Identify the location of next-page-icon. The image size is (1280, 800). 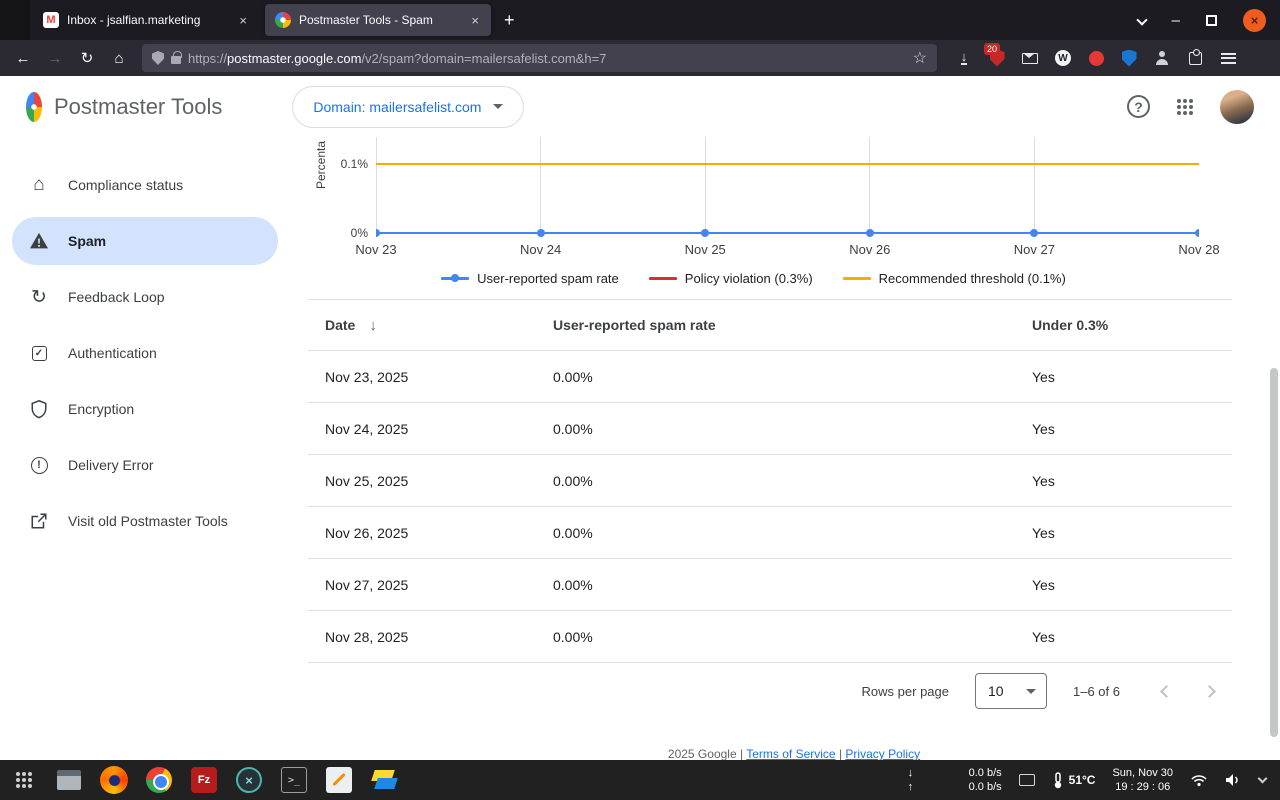
(1209, 691).